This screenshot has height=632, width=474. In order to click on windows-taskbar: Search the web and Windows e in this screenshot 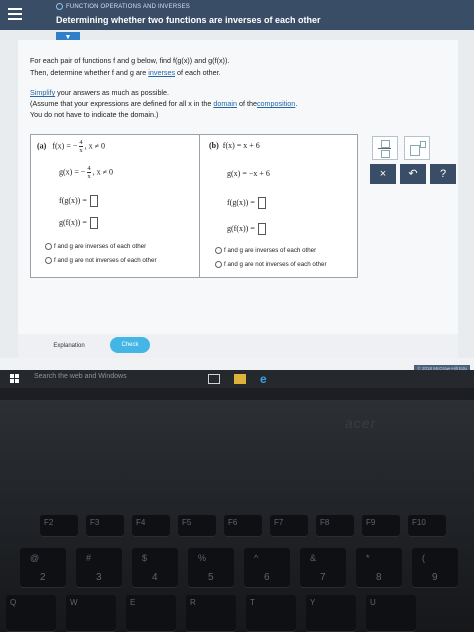, I will do `click(237, 379)`.